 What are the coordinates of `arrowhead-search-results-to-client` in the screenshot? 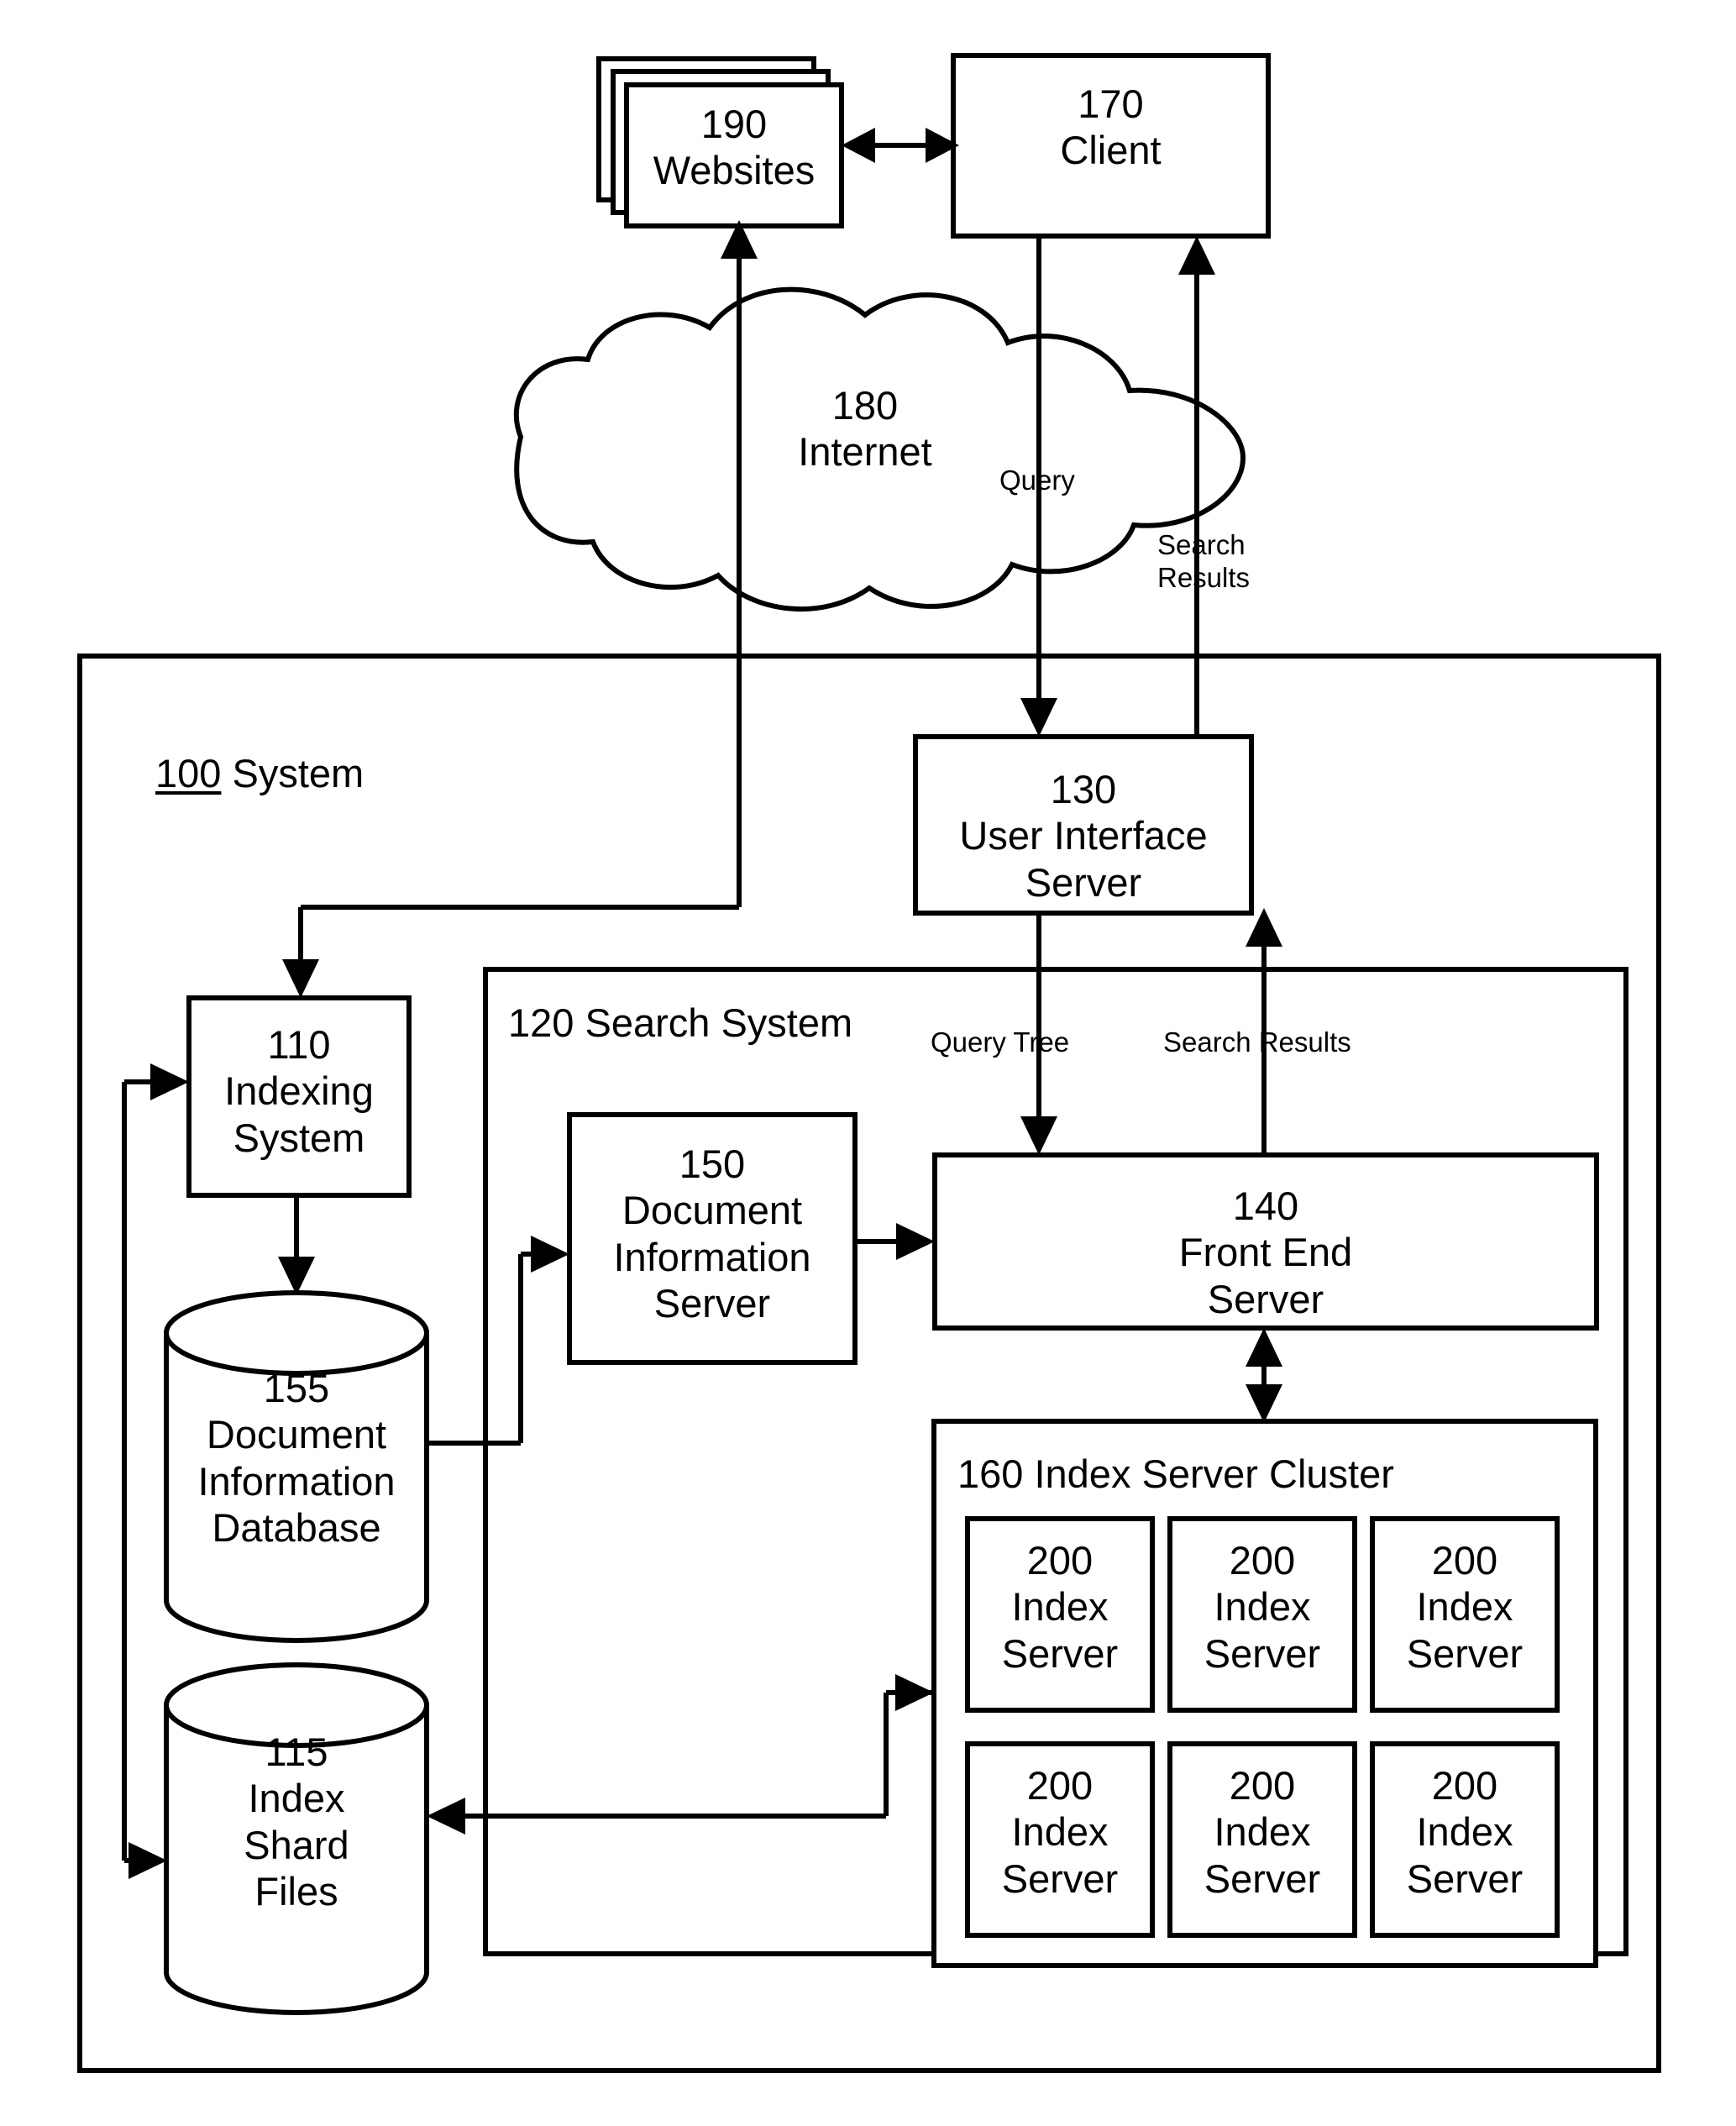 It's located at (1196, 255).